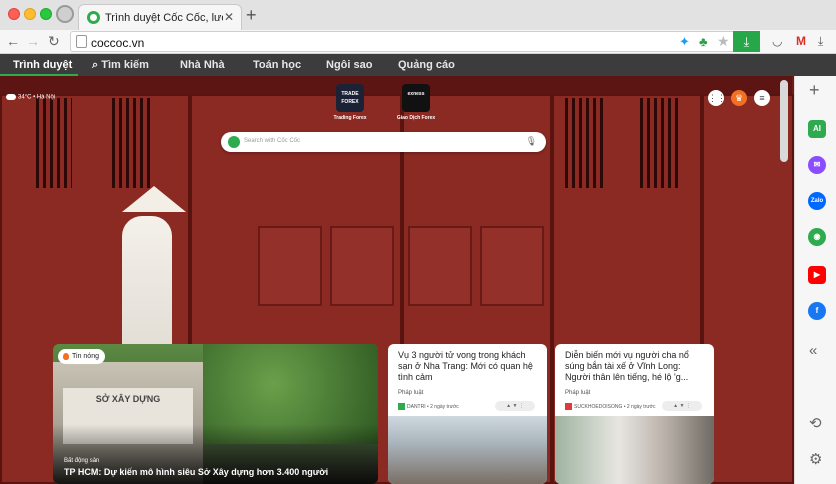 This screenshot has width=836, height=484. I want to click on shortcut-trading-forex: TRADE FOREX Trading Forex, so click(350, 102).